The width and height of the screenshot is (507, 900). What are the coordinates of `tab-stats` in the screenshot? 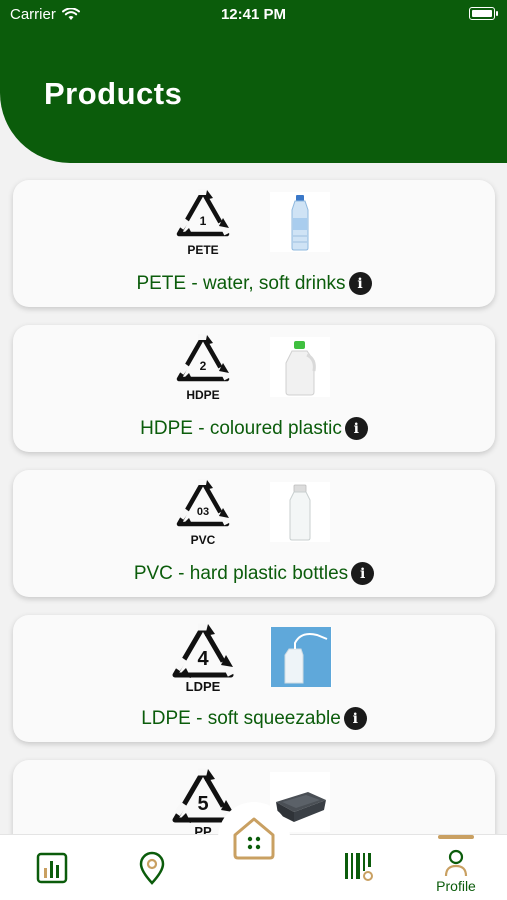 It's located at (52, 867).